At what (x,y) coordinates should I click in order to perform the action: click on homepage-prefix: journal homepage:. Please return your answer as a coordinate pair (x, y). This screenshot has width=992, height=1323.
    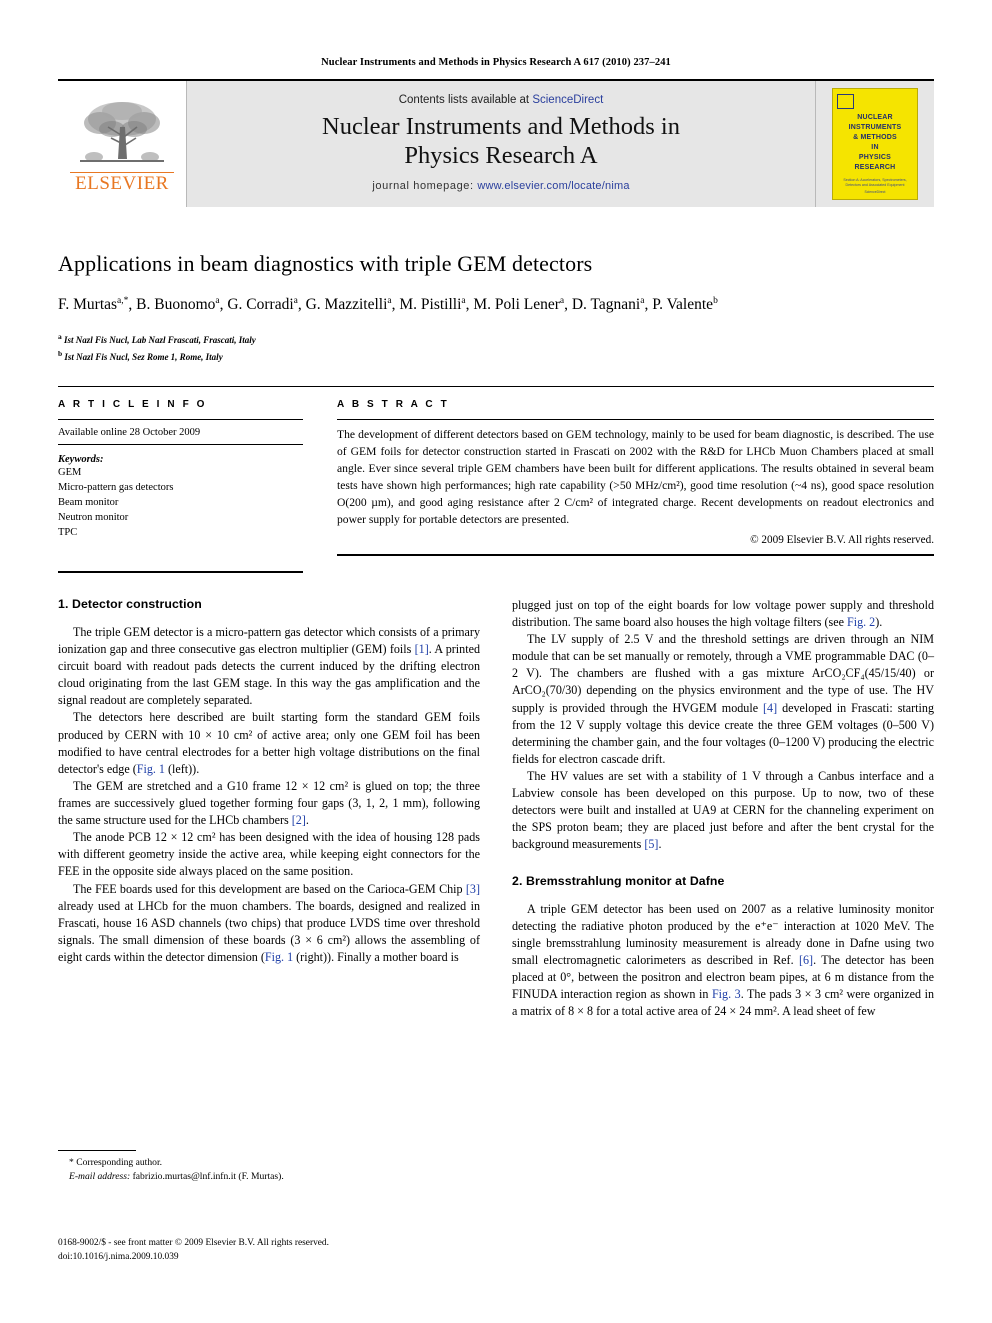
    Looking at the image, I should click on (425, 185).